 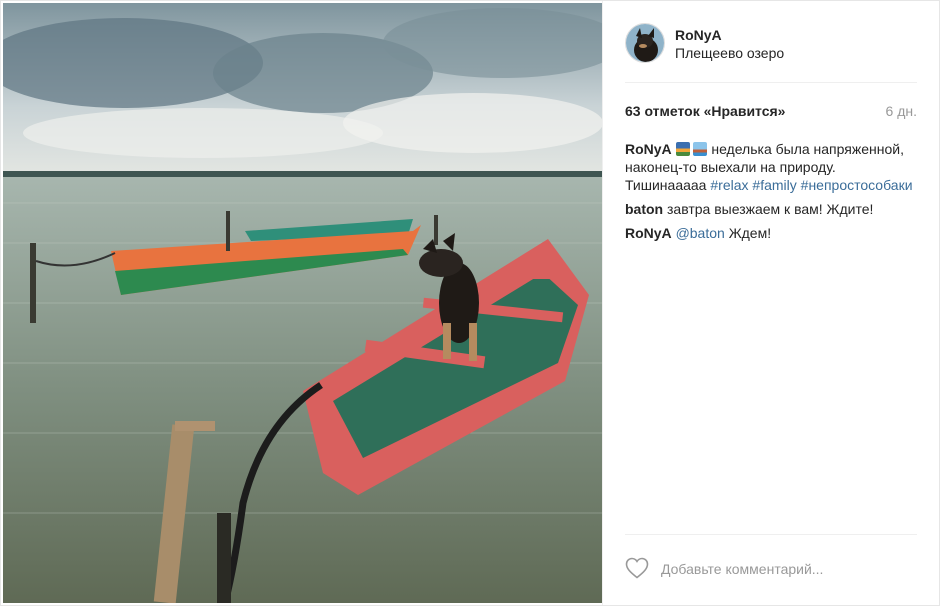 What do you see at coordinates (698, 35) in the screenshot?
I see `post-username: RoNyA` at bounding box center [698, 35].